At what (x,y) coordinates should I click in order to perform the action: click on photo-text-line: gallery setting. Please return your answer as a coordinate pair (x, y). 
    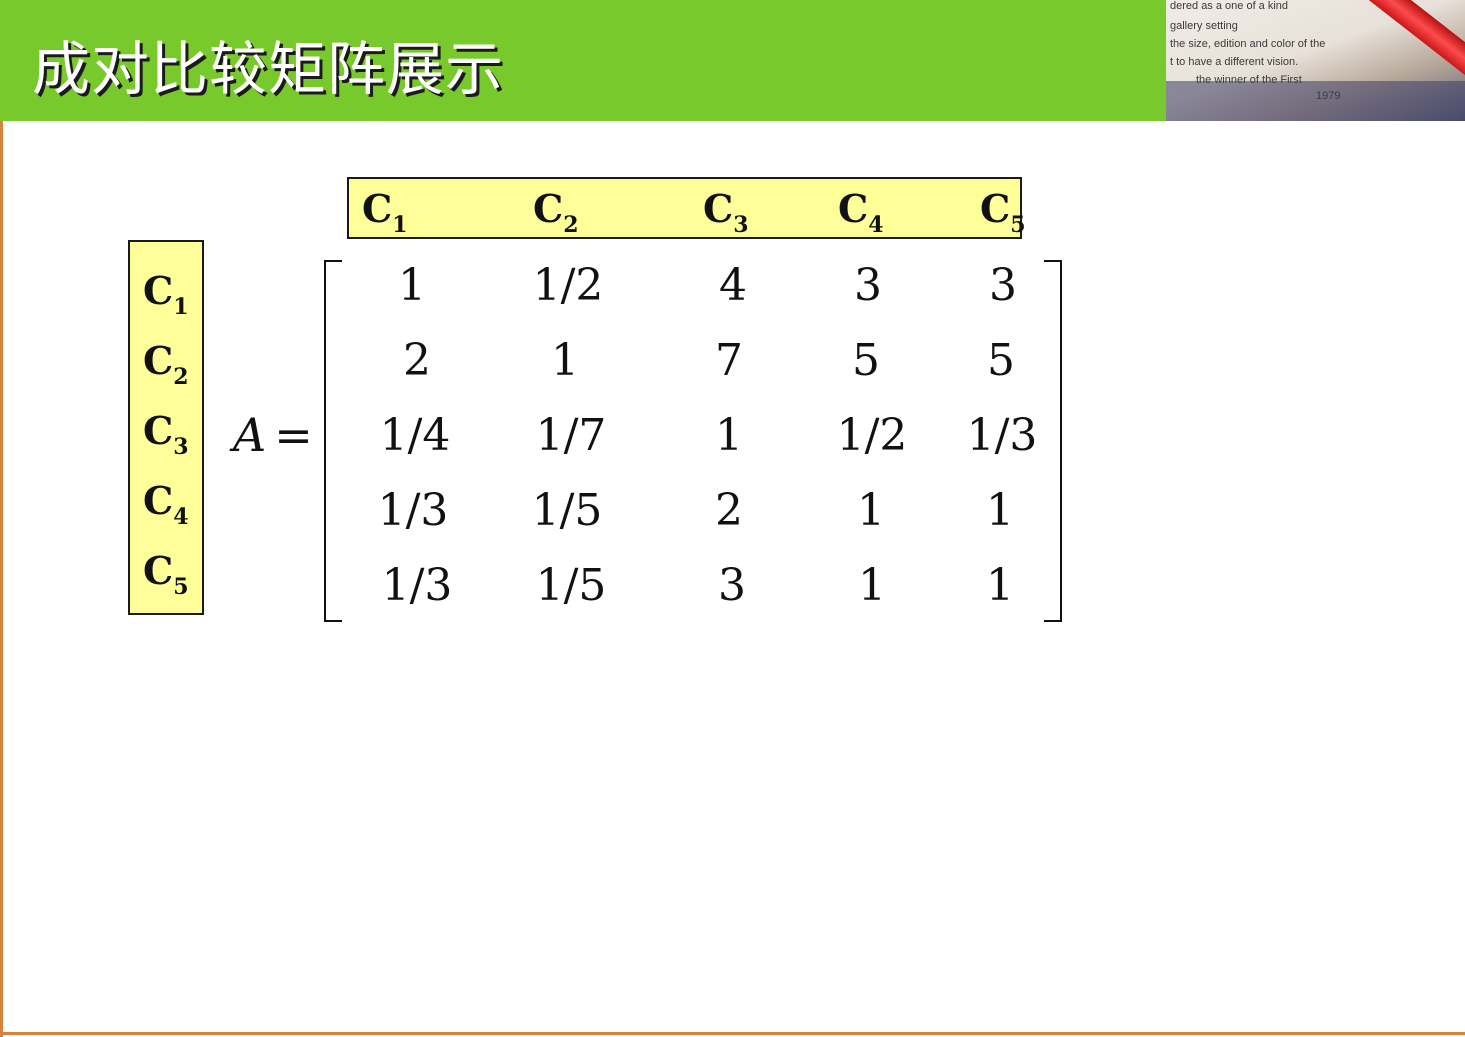
    Looking at the image, I should click on (1204, 26).